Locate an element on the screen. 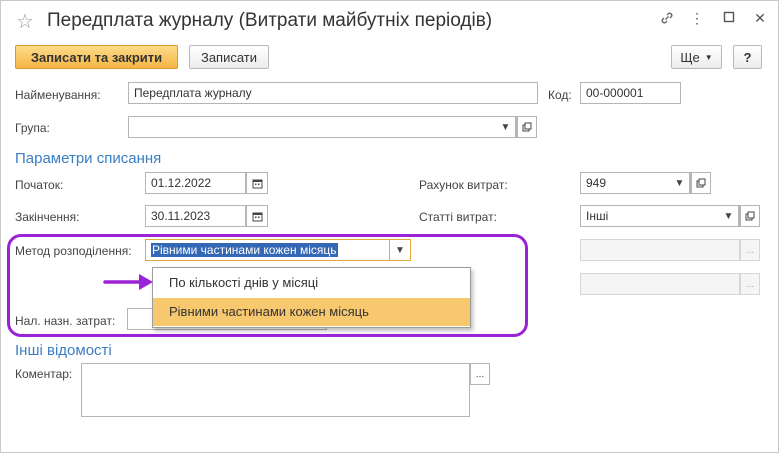 The width and height of the screenshot is (779, 453). group-dropdown-button: ▼ is located at coordinates (506, 127).